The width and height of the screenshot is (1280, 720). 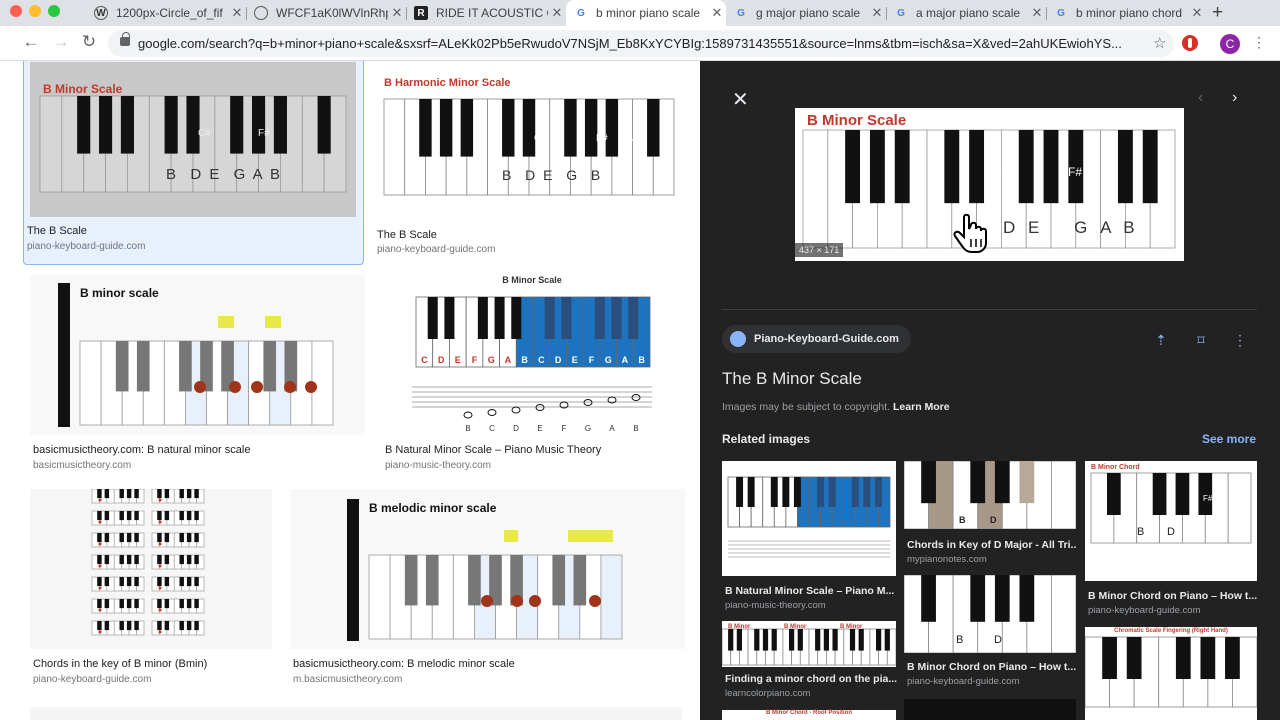 I want to click on piano-keyboard-image: BD, so click(x=990, y=614).